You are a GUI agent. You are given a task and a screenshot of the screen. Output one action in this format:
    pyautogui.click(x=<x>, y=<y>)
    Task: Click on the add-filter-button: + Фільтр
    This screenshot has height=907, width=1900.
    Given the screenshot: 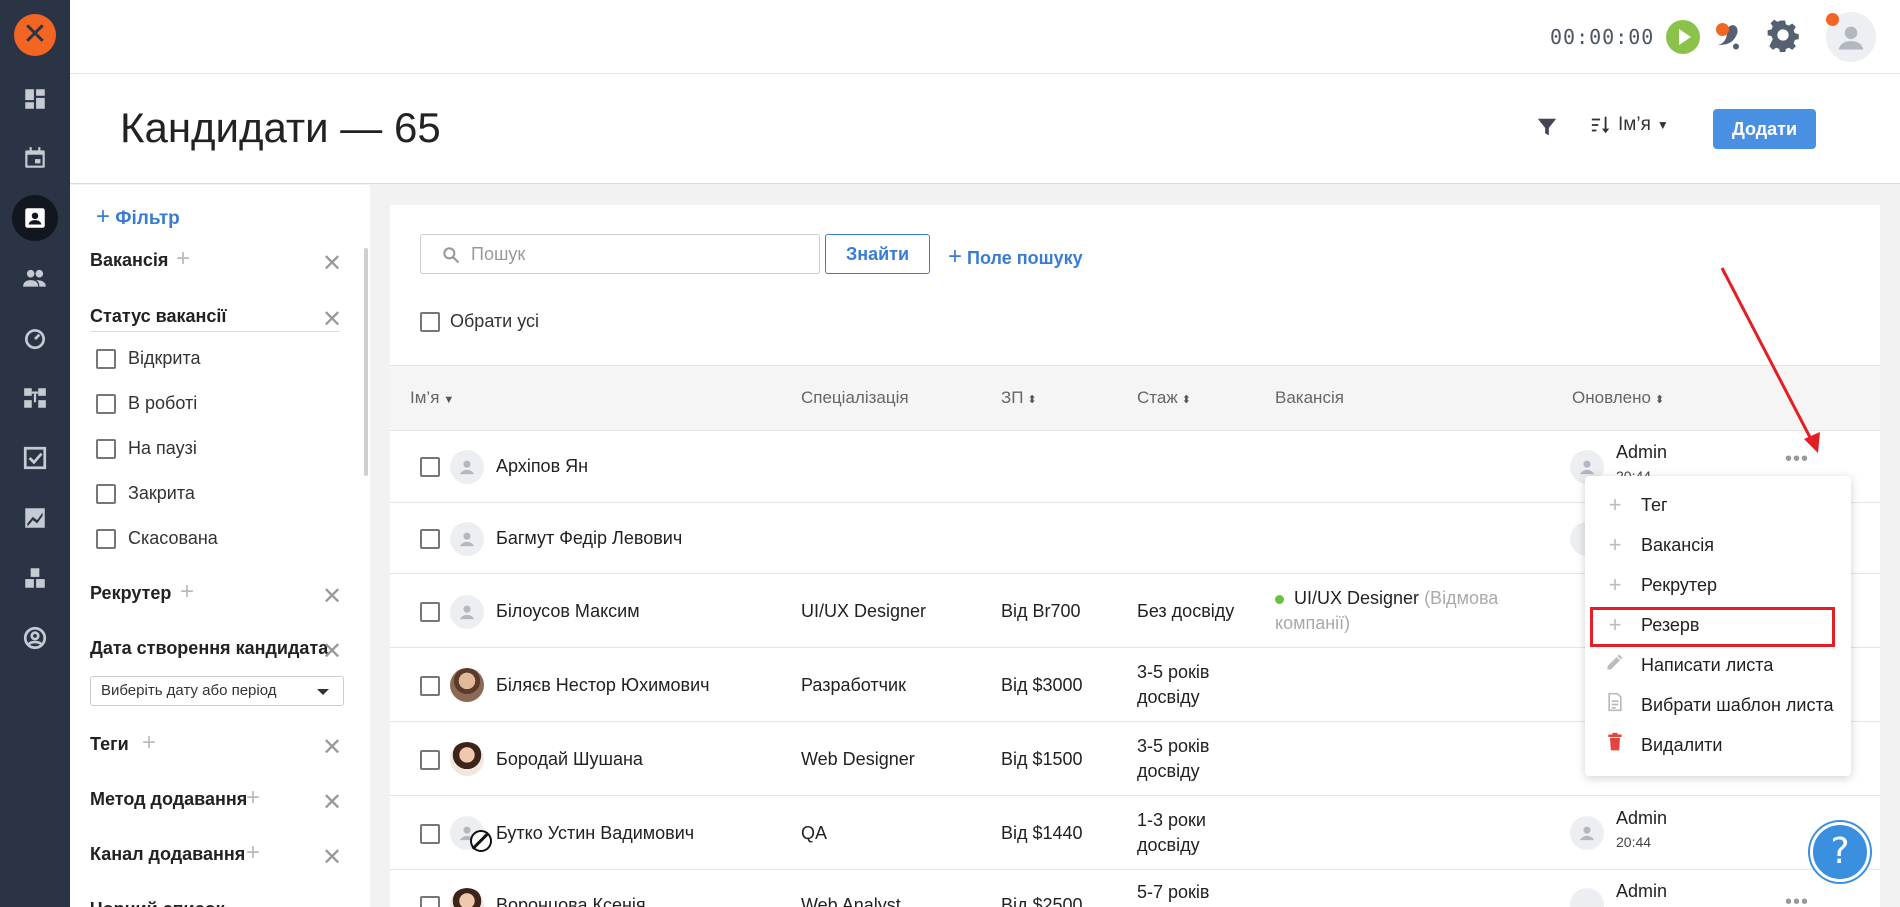 What is the action you would take?
    pyautogui.click(x=138, y=217)
    